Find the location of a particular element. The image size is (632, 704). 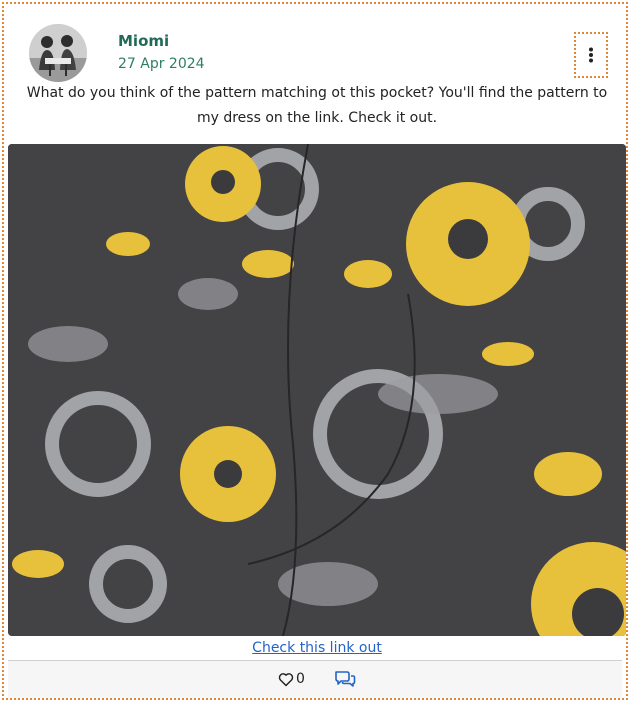

comments-icon is located at coordinates (345, 679).